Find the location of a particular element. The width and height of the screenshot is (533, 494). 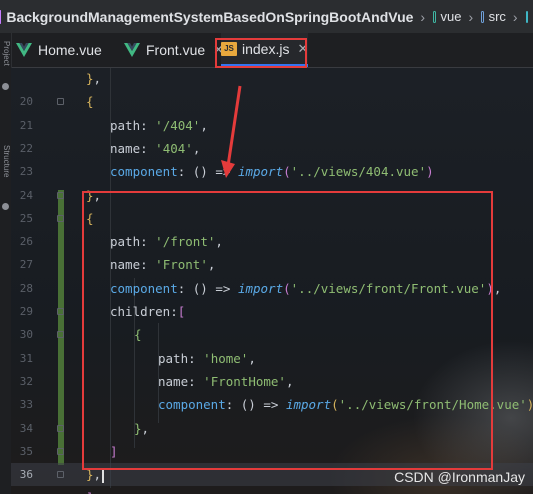

line-number: 34 is located at coordinates (26, 428).